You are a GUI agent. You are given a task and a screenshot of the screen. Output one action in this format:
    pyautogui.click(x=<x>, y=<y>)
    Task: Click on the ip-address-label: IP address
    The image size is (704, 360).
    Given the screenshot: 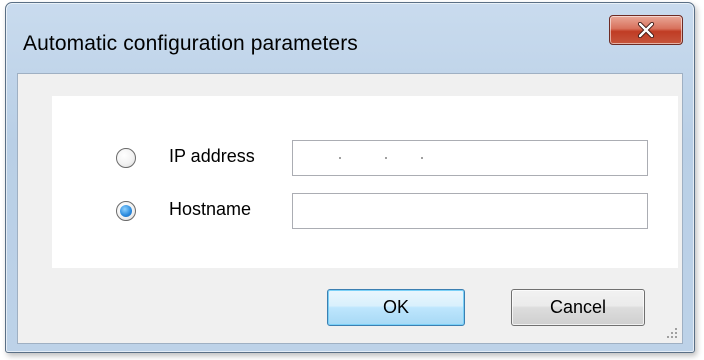 What is the action you would take?
    pyautogui.click(x=212, y=156)
    